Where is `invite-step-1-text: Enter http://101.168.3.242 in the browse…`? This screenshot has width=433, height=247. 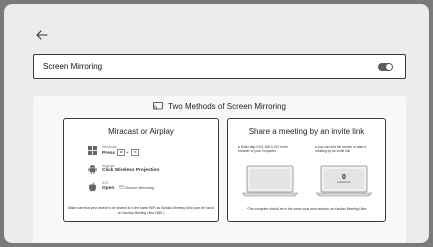 invite-step-1-text: Enter http://101.168.3.242 in the browse… is located at coordinates (263, 149).